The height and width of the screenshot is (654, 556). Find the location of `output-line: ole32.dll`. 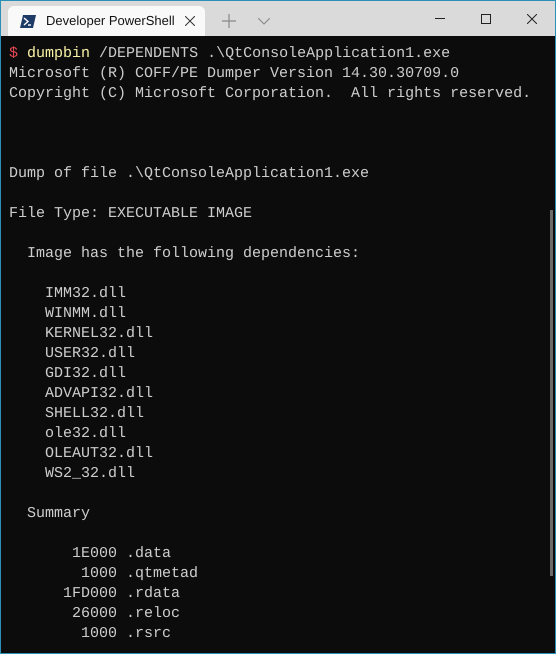

output-line: ole32.dll is located at coordinates (85, 433).